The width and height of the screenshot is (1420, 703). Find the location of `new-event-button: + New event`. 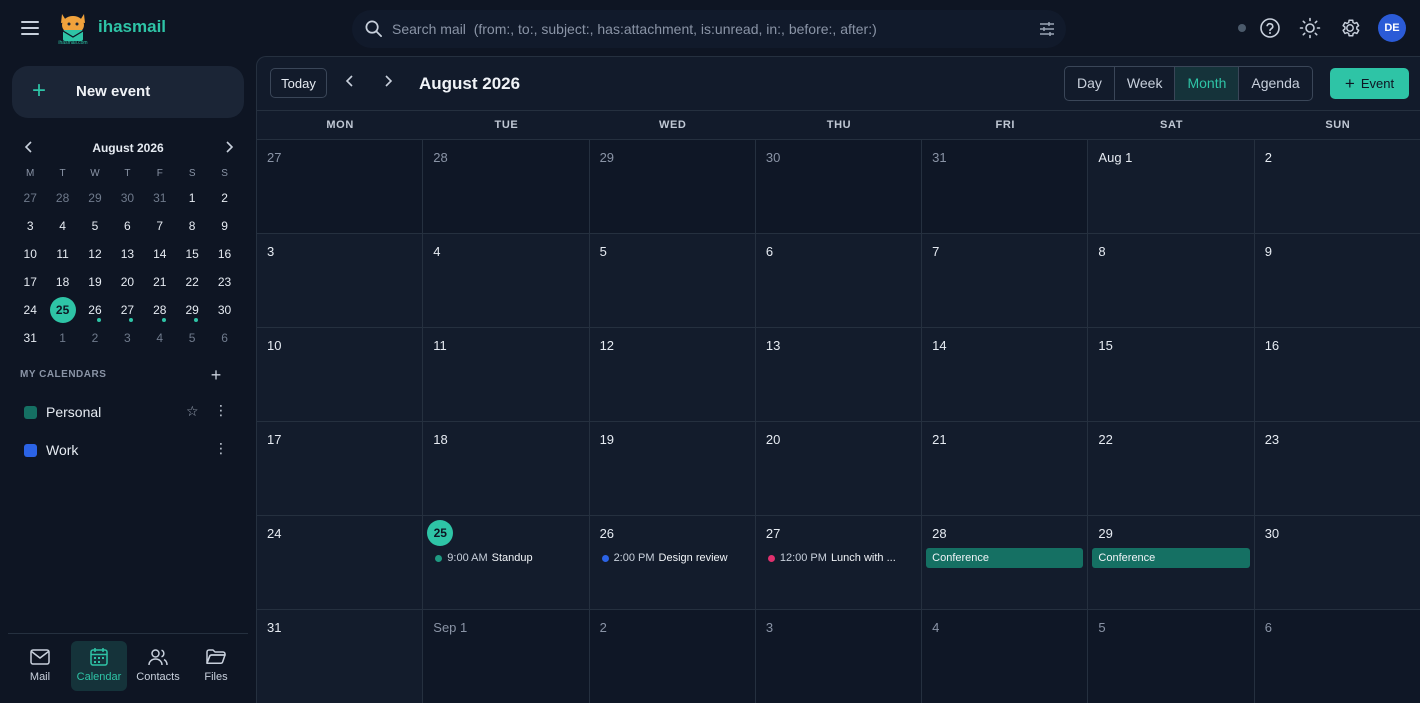

new-event-button: + New event is located at coordinates (128, 92).